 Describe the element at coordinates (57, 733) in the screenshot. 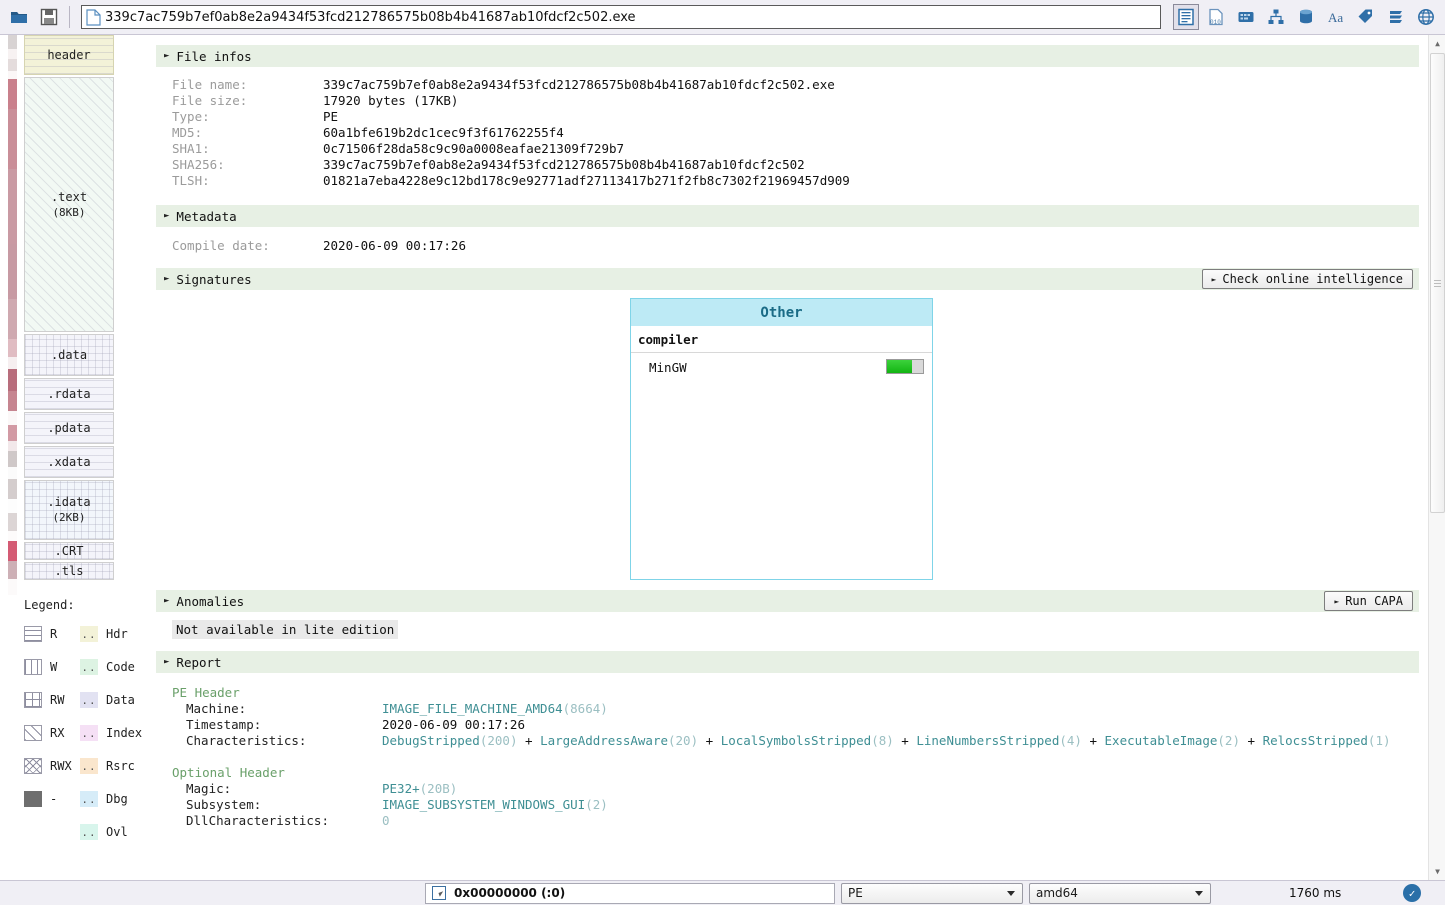

I see `legend-perm-label: RX` at that location.